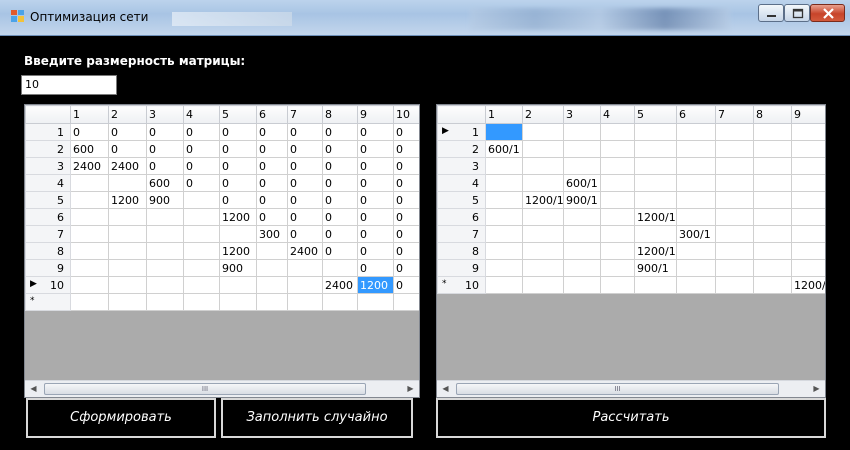  What do you see at coordinates (89, 149) in the screenshot?
I see `matrix-cell: 600` at bounding box center [89, 149].